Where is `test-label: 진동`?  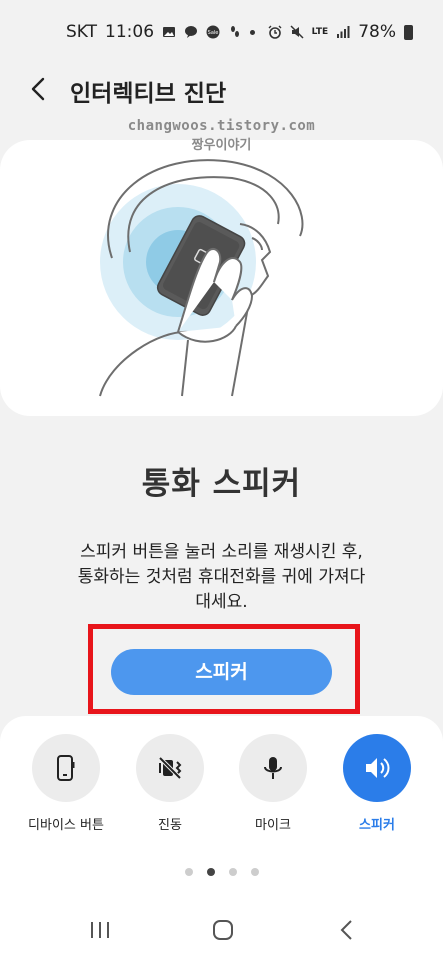 test-label: 진동 is located at coordinates (170, 825).